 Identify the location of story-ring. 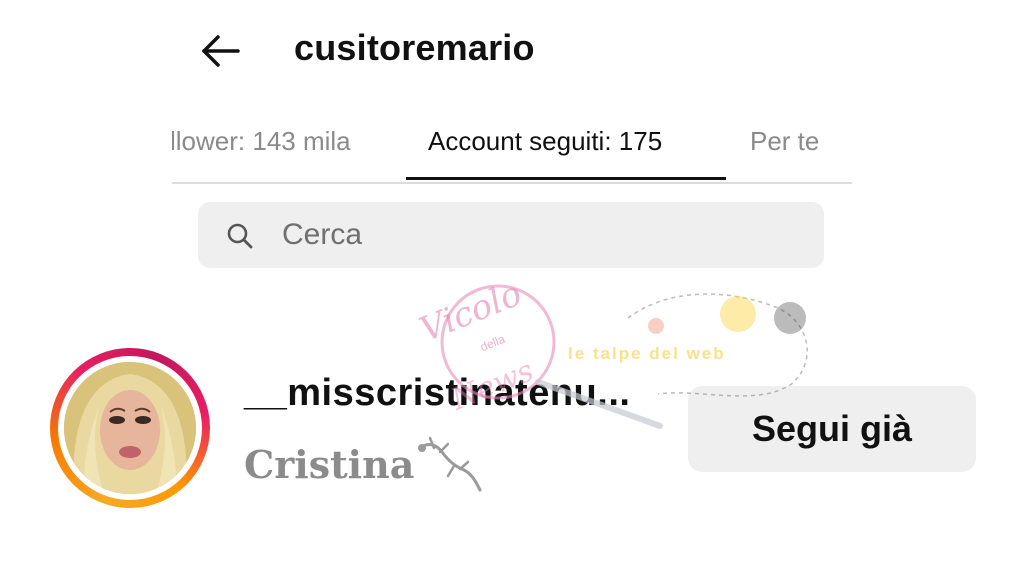
(130, 428).